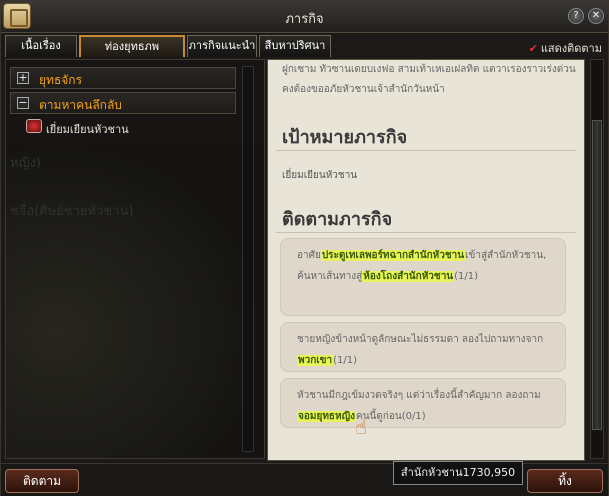 The width and height of the screenshot is (609, 496). Describe the element at coordinates (458, 473) in the screenshot. I see `location-tooltip: สำนักหัวชาน1730,950` at that location.